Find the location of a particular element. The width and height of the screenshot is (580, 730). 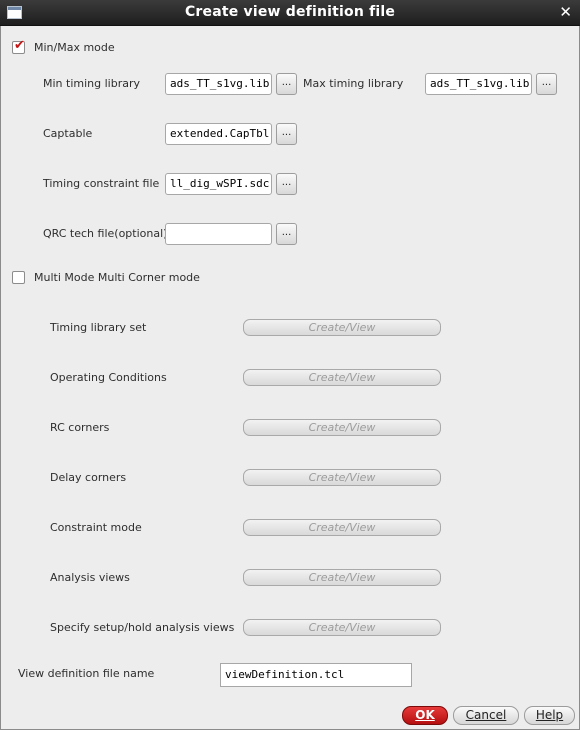

view-definition-file-input: viewDefinition.tcl is located at coordinates (316, 675).